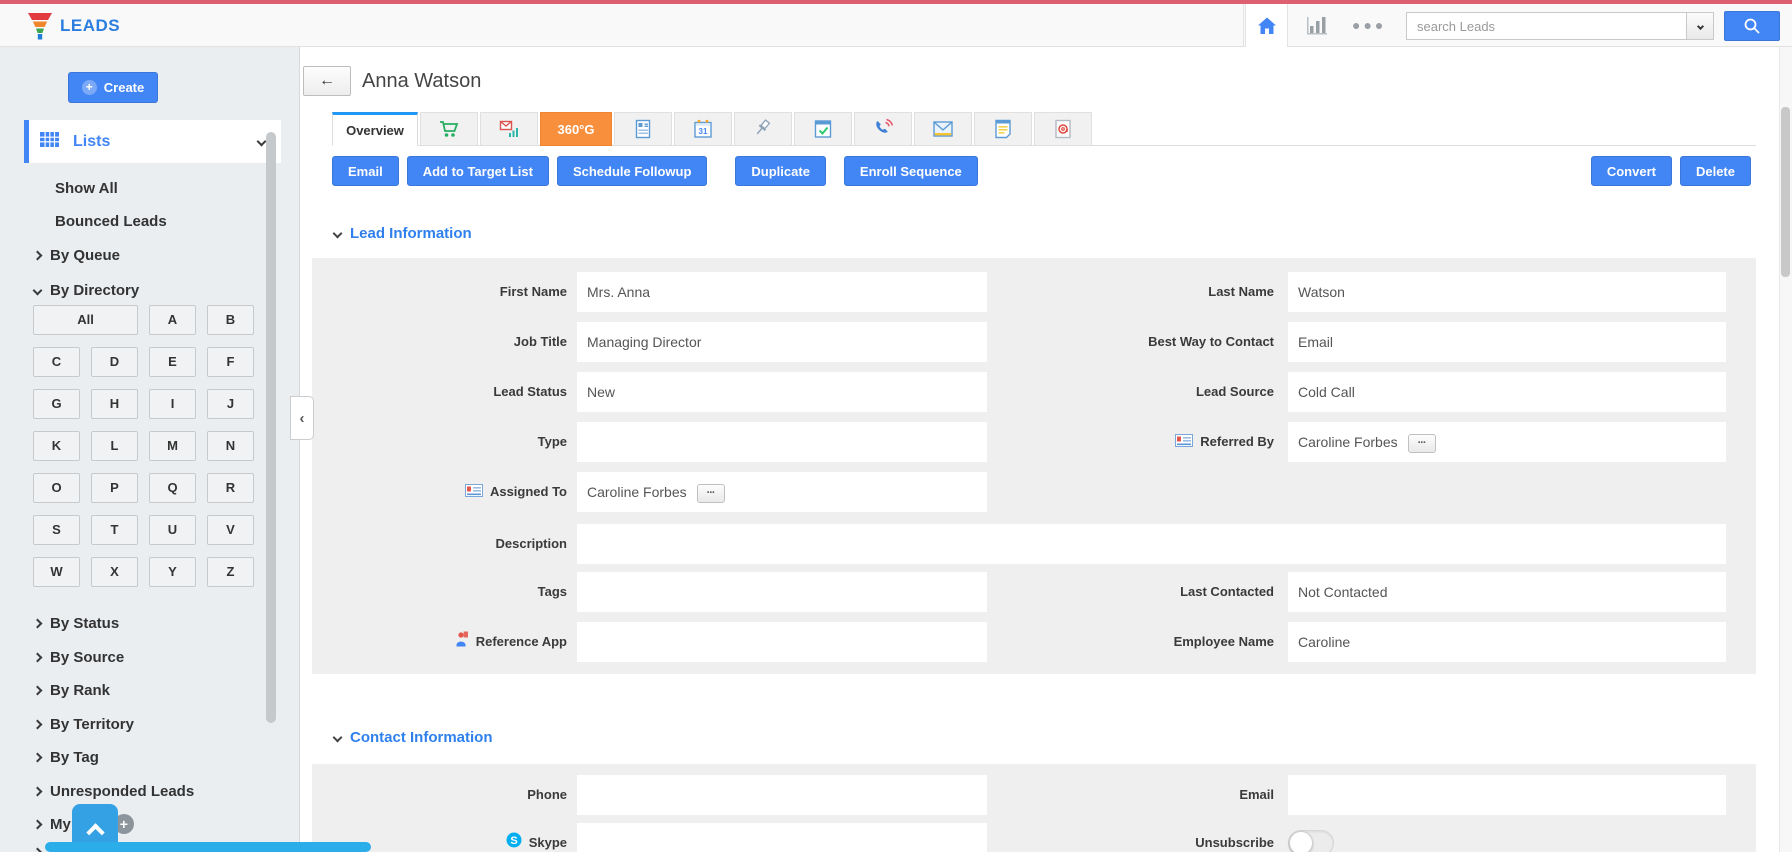 The image size is (1792, 852). Describe the element at coordinates (327, 81) in the screenshot. I see `back-button: ←` at that location.